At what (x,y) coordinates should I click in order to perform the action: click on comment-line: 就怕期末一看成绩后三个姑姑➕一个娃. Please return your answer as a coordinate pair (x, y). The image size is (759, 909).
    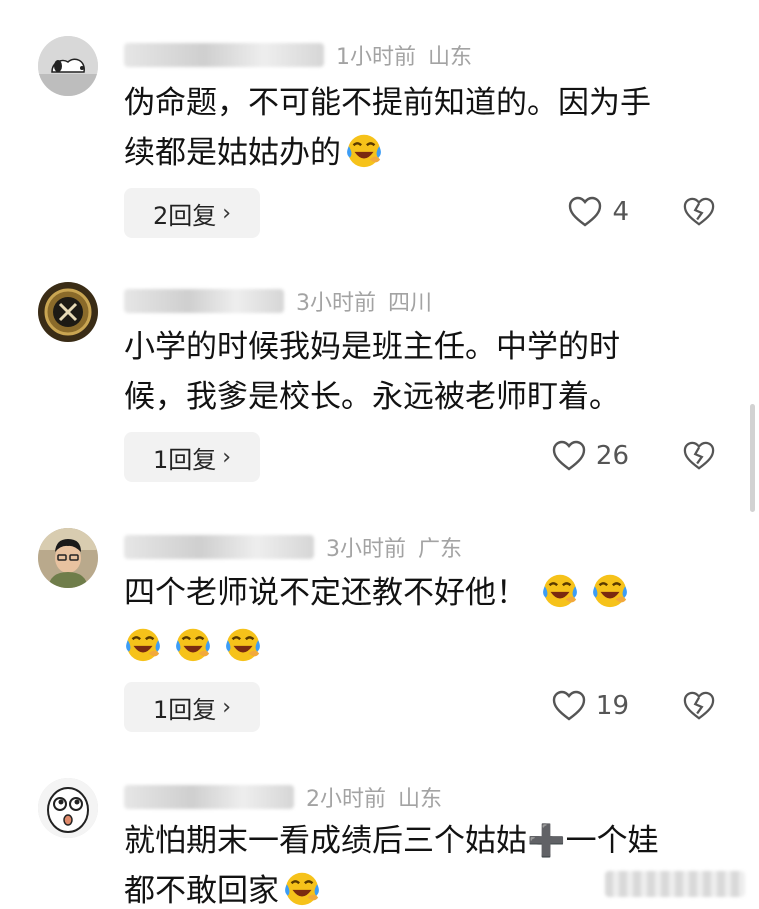
    Looking at the image, I should click on (423, 841).